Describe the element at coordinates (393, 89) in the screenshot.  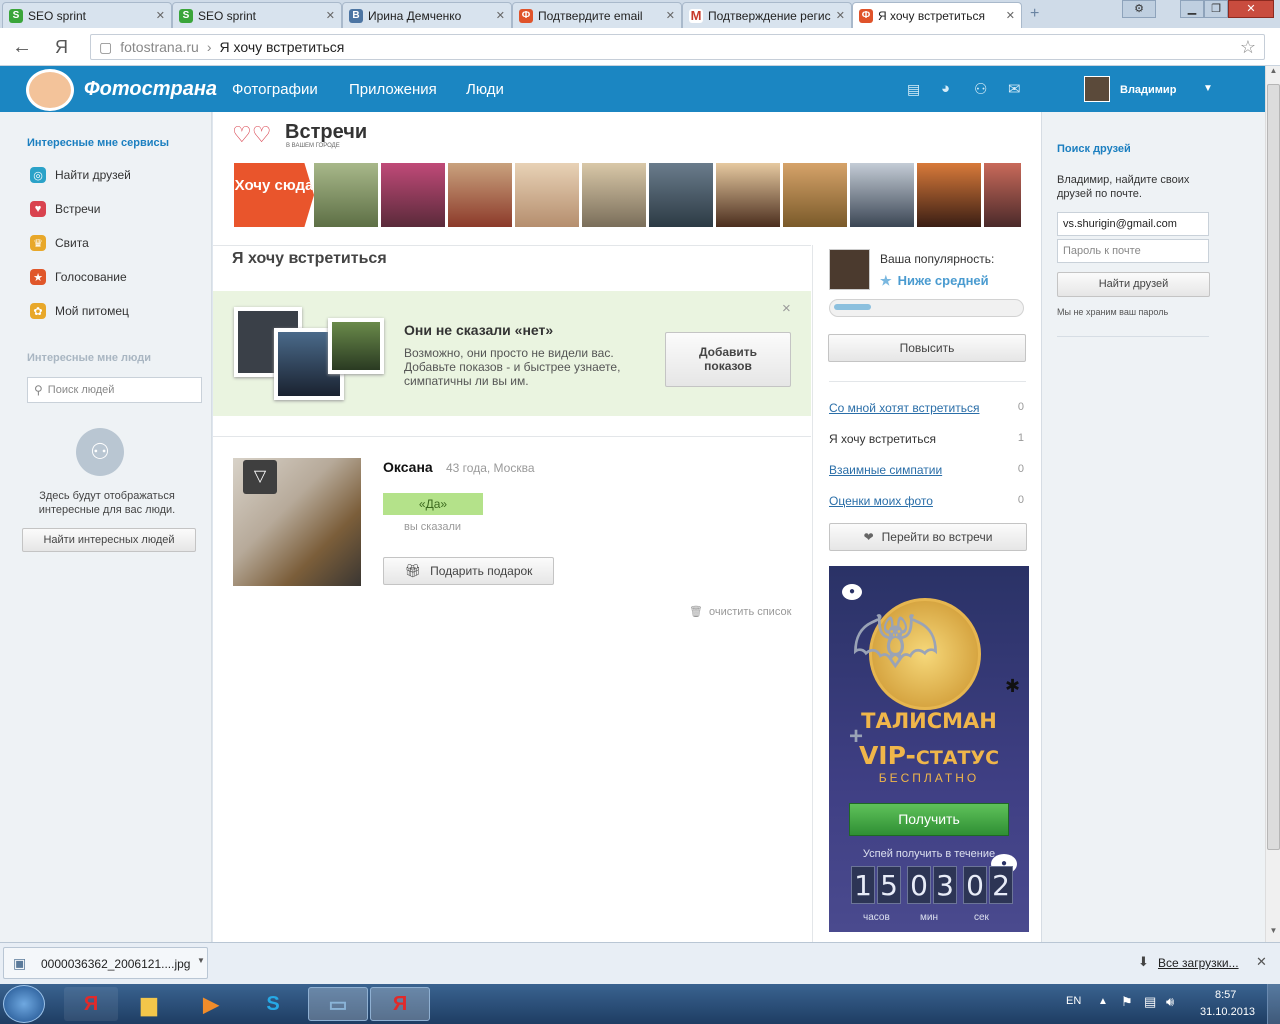
I see `nav-apps: Приложения` at that location.